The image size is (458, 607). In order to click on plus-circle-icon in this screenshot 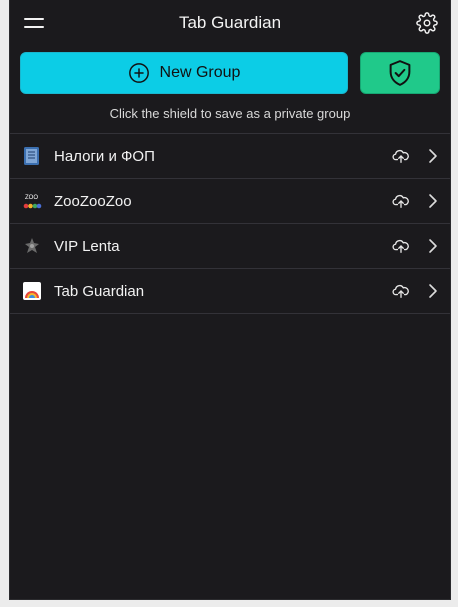, I will do `click(138, 73)`.